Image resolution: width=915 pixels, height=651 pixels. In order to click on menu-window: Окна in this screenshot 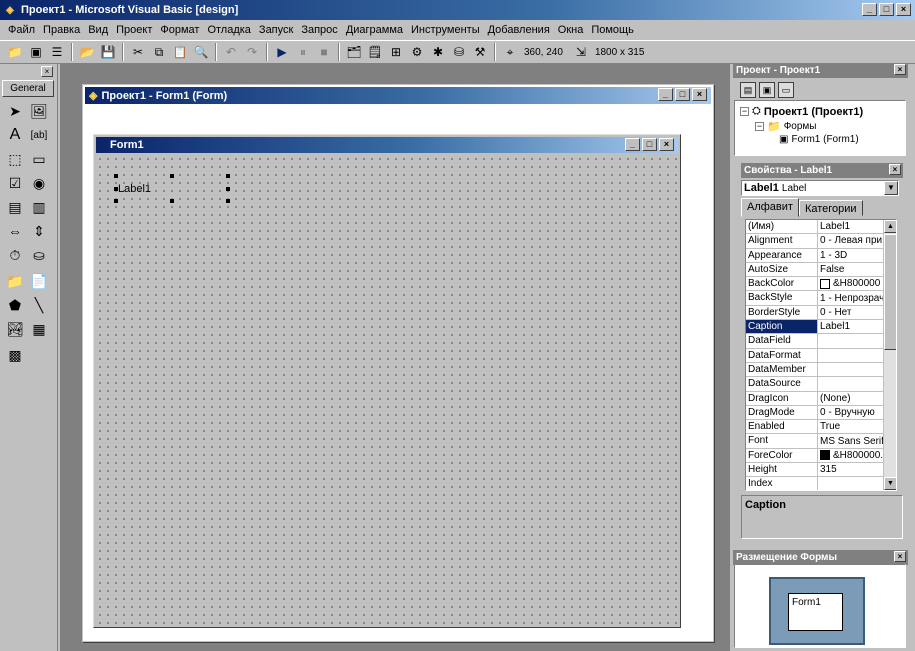, I will do `click(571, 30)`.